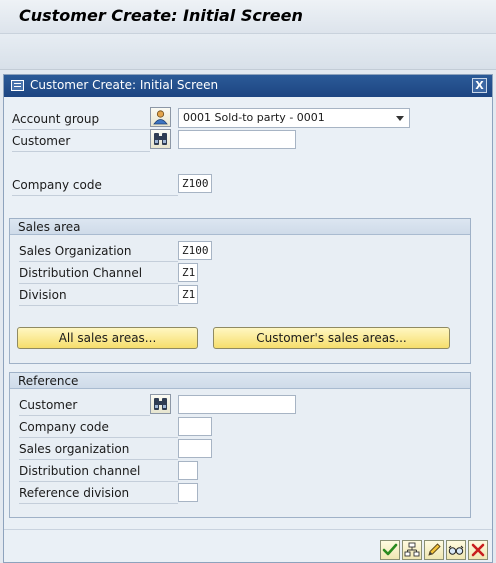  I want to click on reference-title: Reference, so click(48, 381).